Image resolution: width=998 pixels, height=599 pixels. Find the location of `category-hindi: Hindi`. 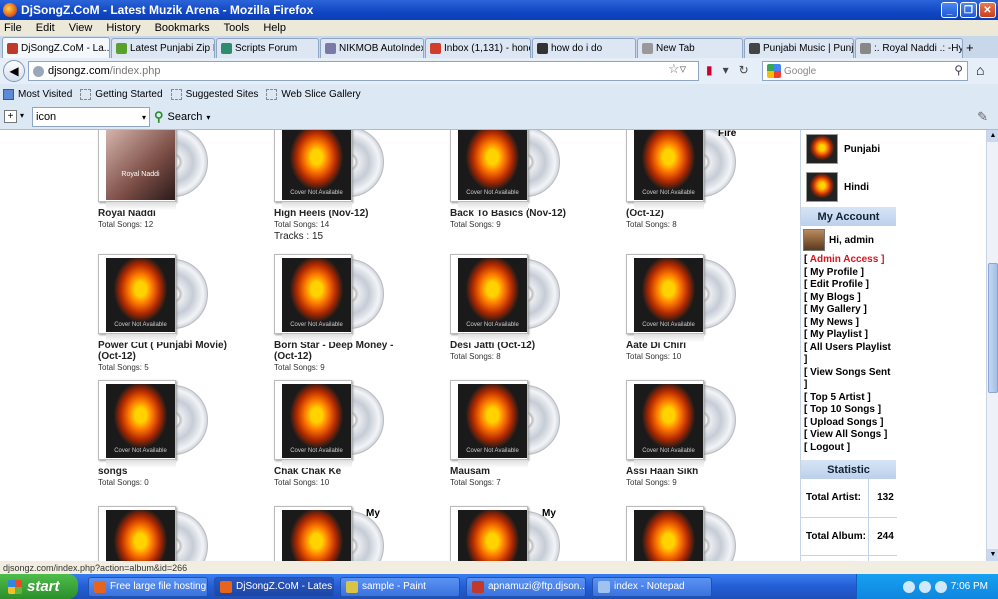

category-hindi: Hindi is located at coordinates (848, 187).